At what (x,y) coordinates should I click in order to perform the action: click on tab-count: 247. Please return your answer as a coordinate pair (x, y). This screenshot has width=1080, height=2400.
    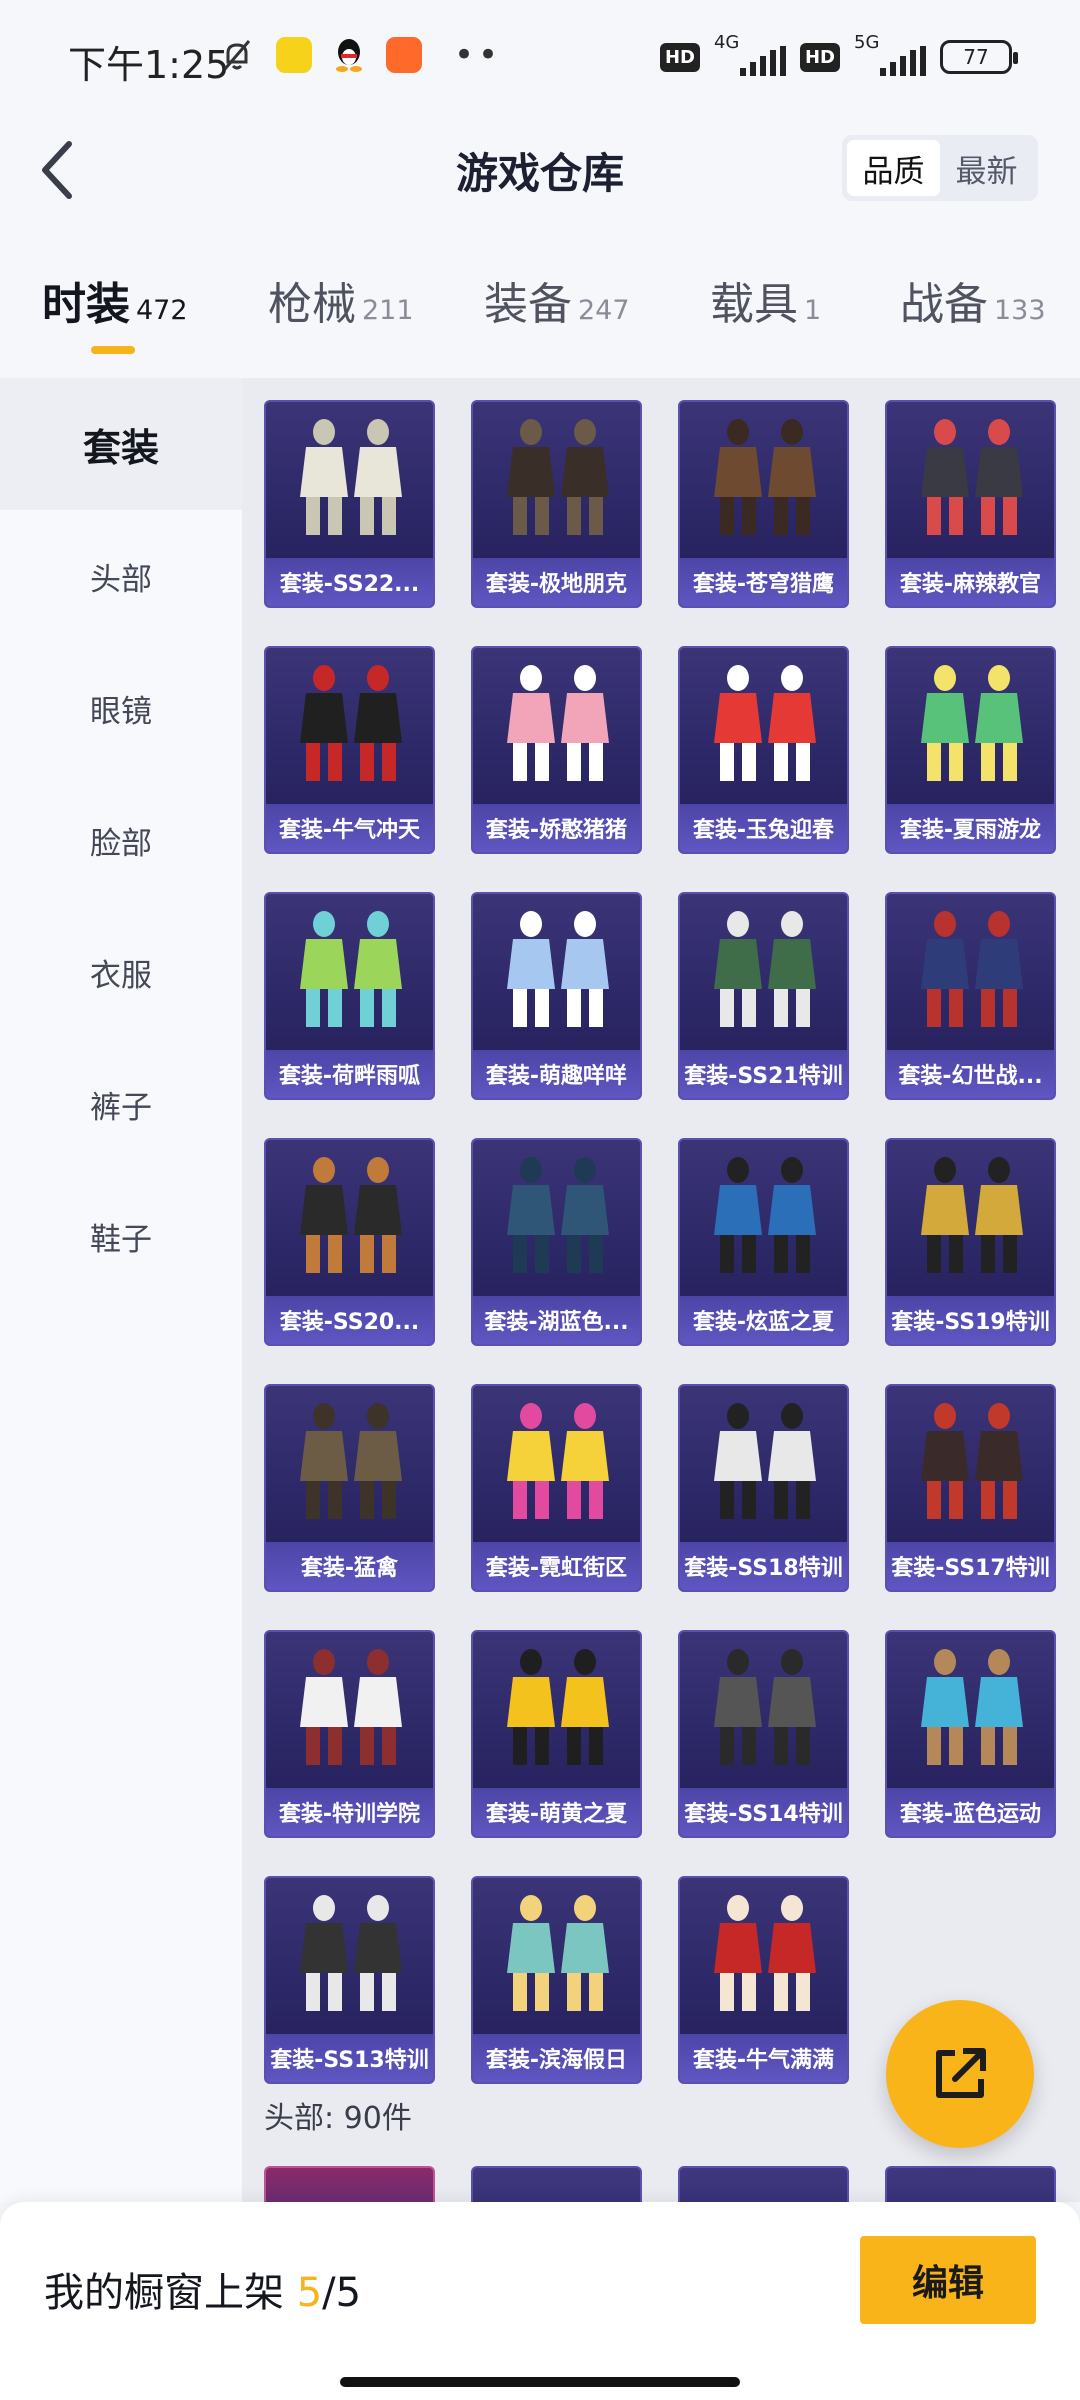
    Looking at the image, I should click on (604, 310).